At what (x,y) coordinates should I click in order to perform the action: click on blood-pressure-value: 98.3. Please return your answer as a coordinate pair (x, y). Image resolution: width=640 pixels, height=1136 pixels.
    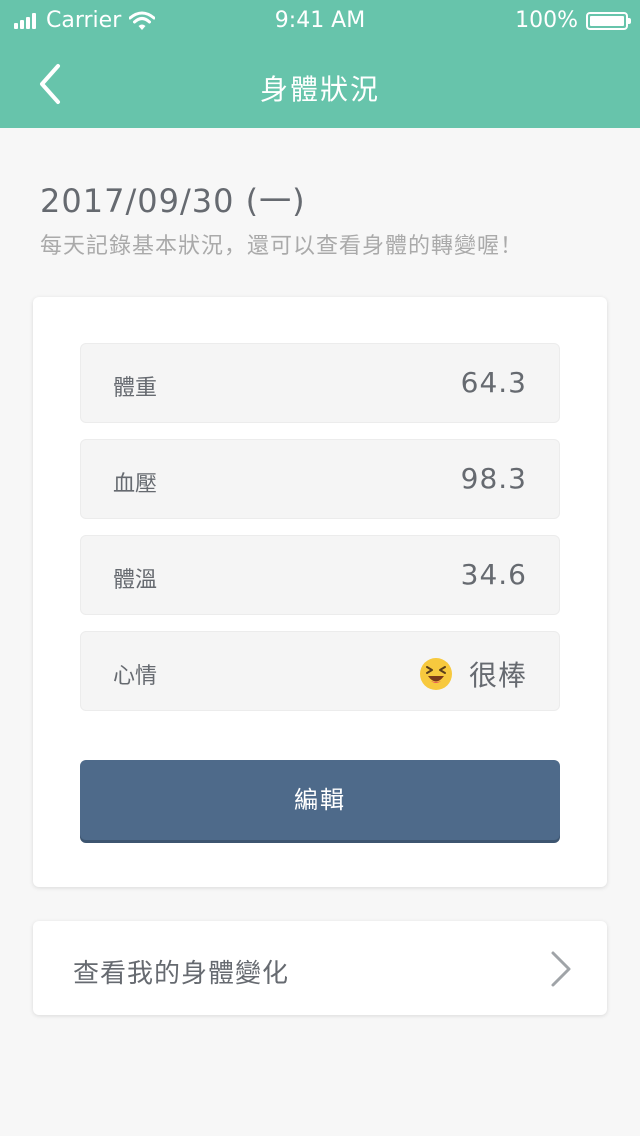
    Looking at the image, I should click on (493, 478).